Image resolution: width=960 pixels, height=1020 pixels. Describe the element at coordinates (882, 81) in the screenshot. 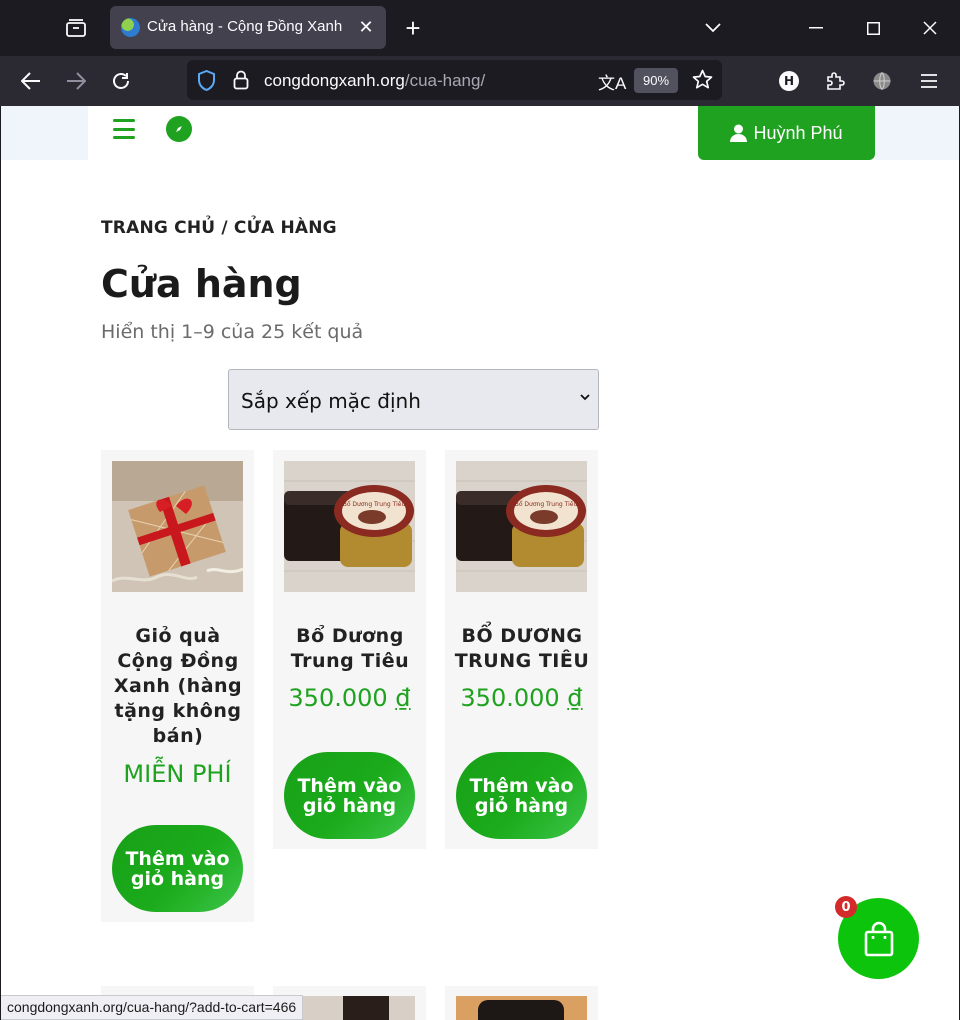

I see `extension-globe-icon` at that location.